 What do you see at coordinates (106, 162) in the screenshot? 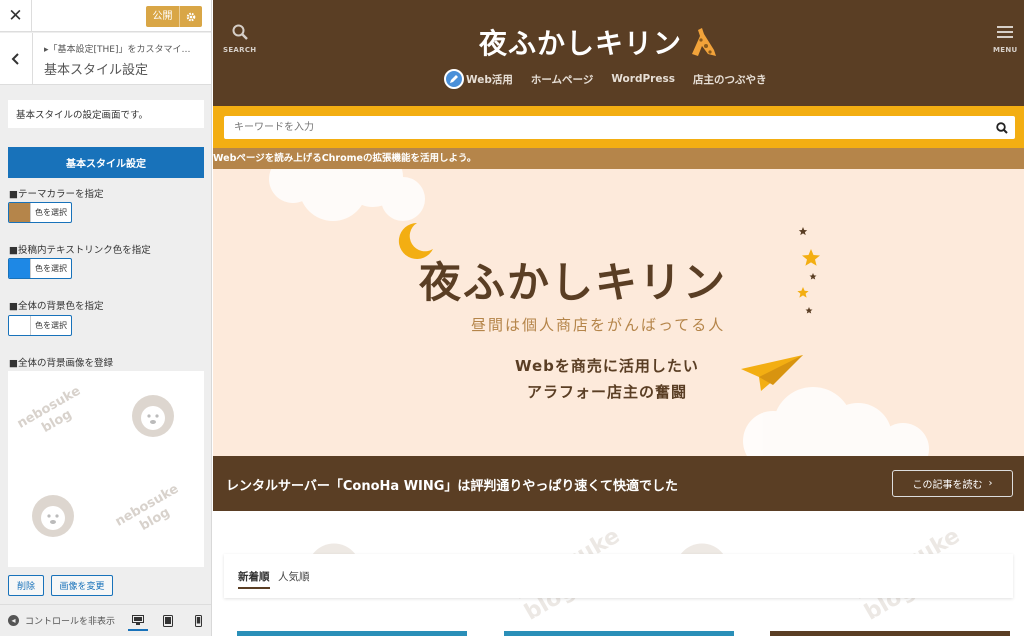
I see `settings-heading: 基本スタイル設定` at bounding box center [106, 162].